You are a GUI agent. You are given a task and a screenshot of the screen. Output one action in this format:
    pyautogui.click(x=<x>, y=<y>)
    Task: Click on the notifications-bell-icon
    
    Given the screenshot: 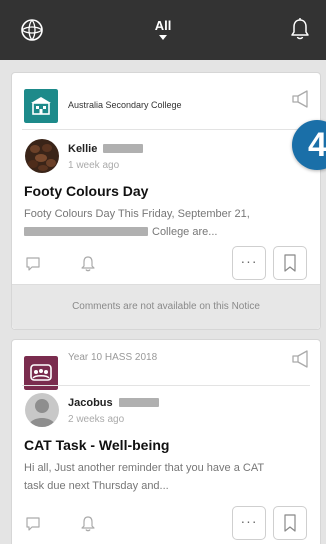 What is the action you would take?
    pyautogui.click(x=300, y=29)
    